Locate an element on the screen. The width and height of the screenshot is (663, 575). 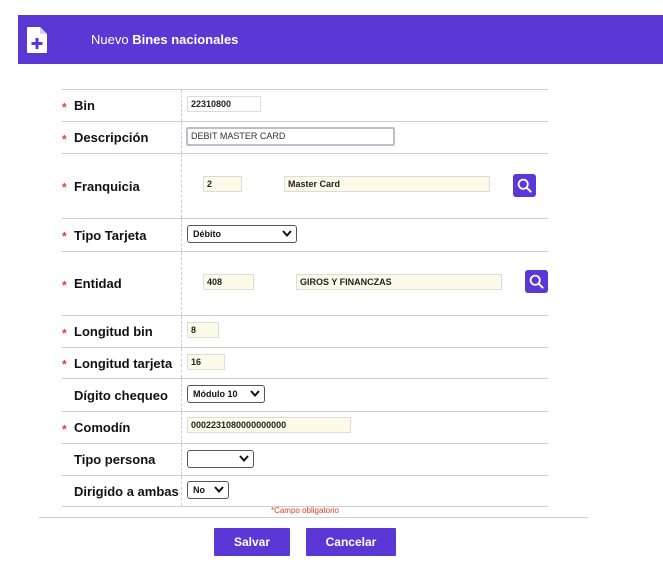
entidad-label: * Entidad is located at coordinates (122, 283).